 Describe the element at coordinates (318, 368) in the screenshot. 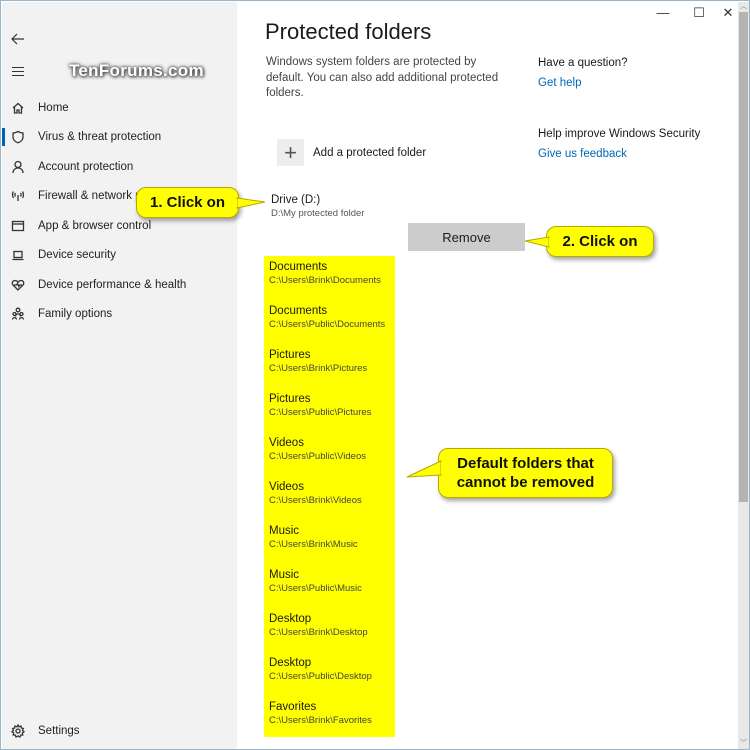

I see `folder-path: C:\Users\Brink\Pictures` at that location.